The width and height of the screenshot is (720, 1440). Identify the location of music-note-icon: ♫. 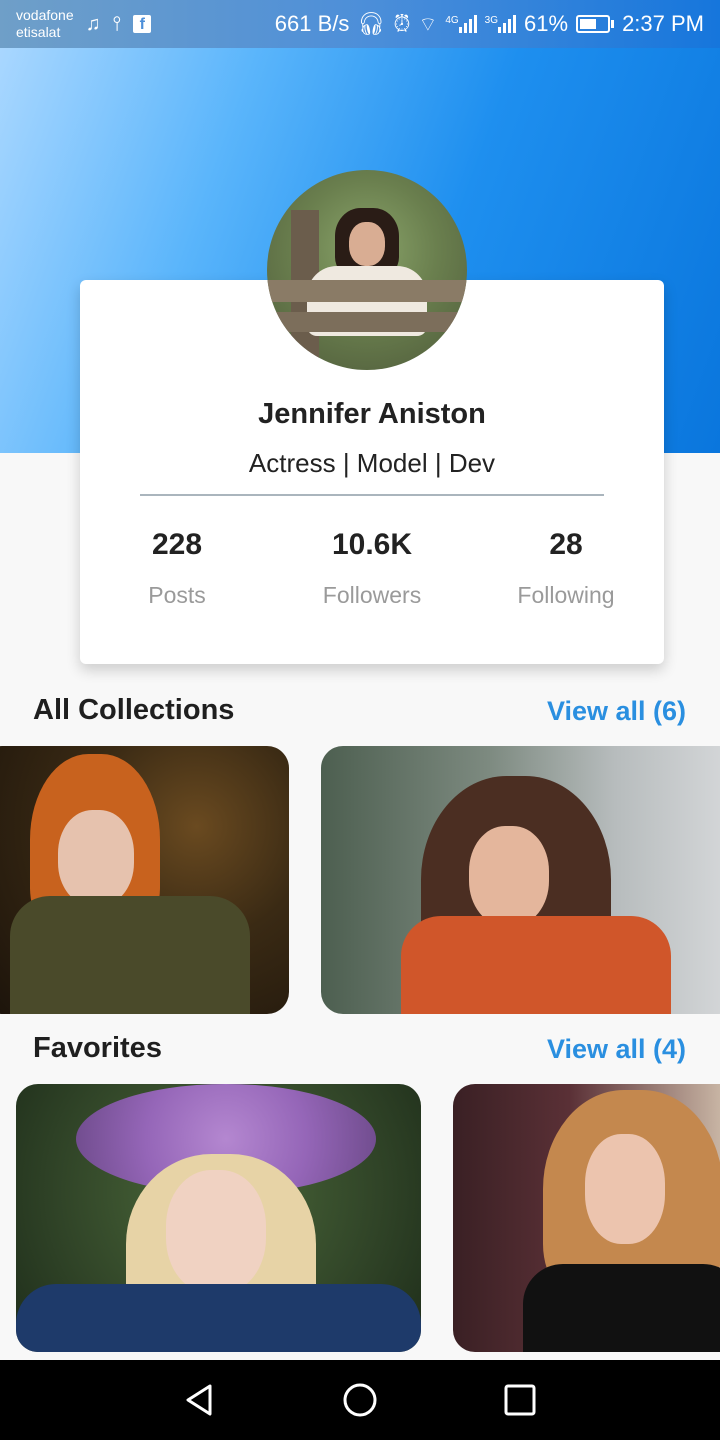
(93, 23).